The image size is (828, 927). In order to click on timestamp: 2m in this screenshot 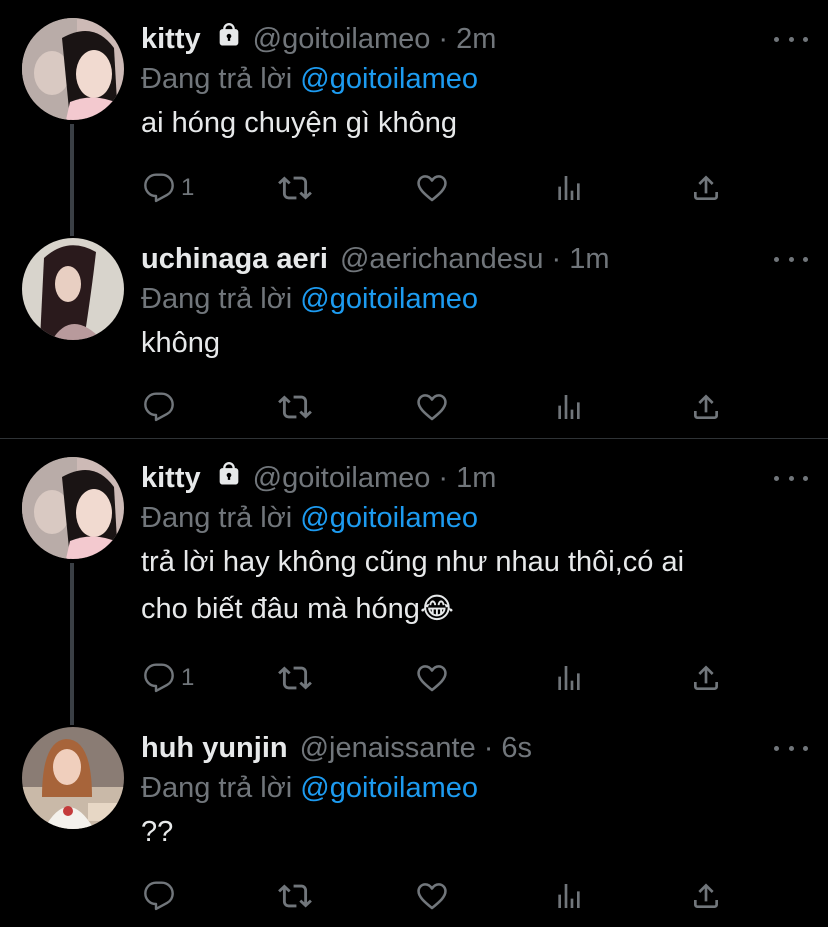, I will do `click(476, 39)`.